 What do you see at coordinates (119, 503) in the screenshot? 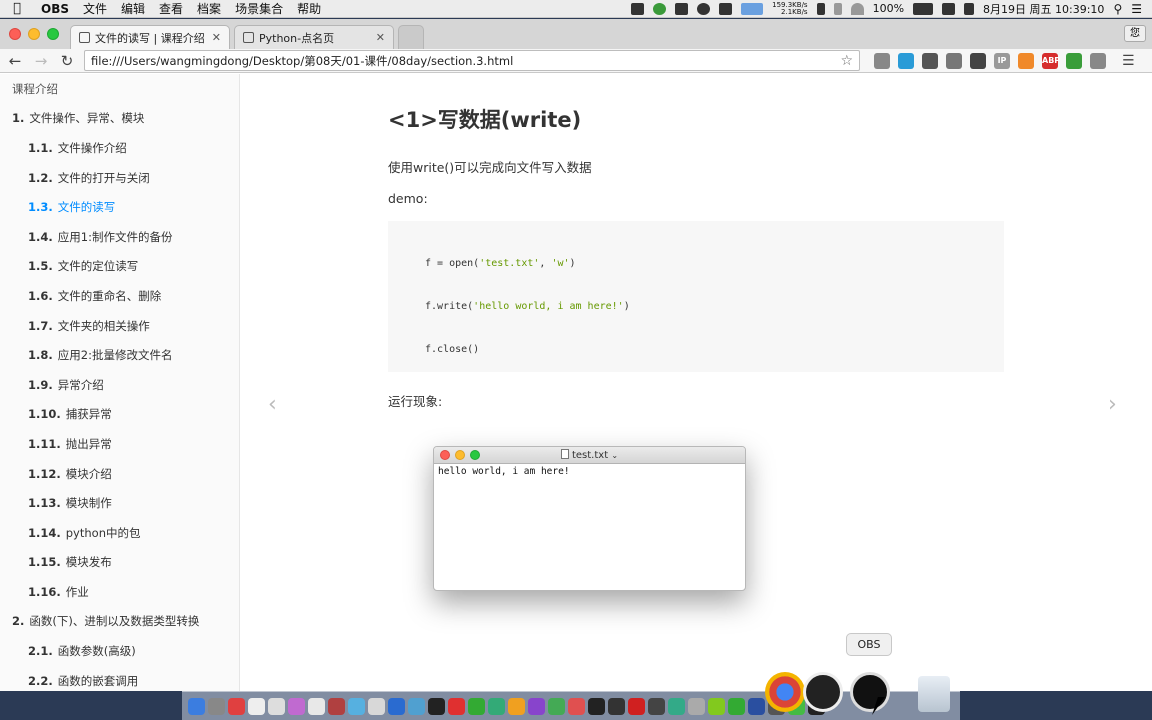
I see `toc-item: 1.13. 模块制作` at bounding box center [119, 503].